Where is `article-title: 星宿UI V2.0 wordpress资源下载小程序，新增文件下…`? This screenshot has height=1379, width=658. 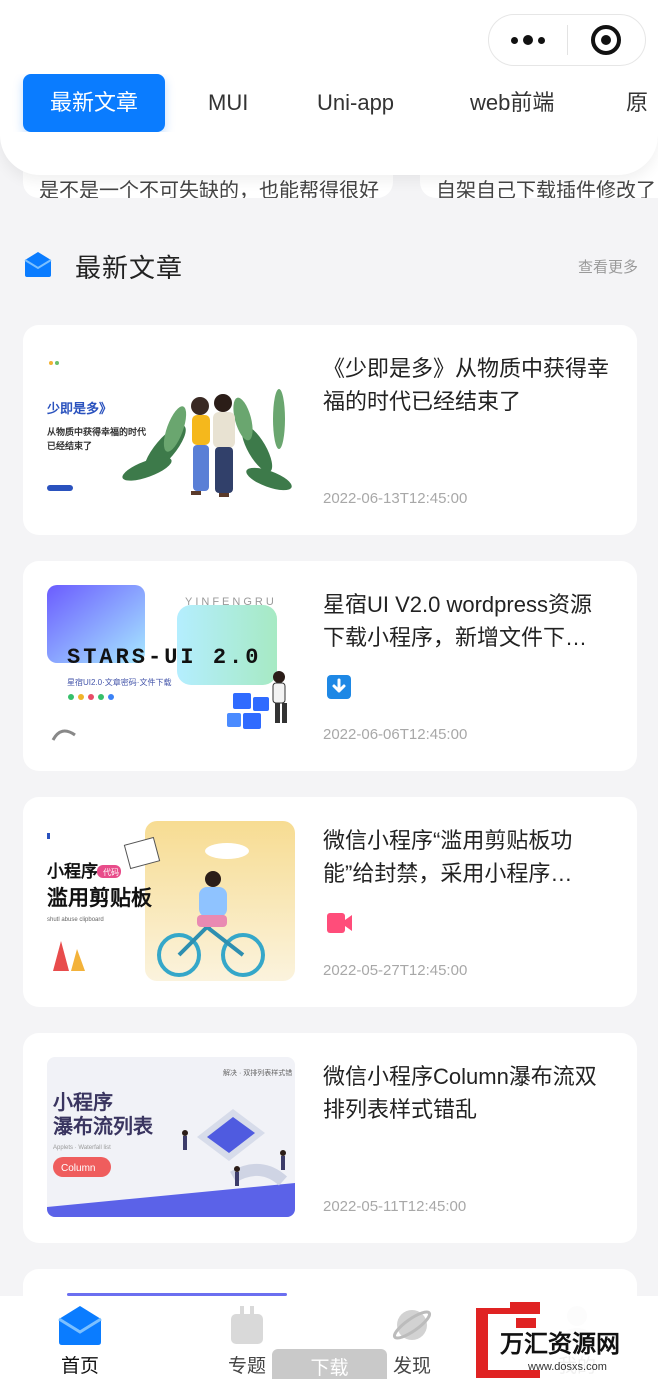 article-title: 星宿UI V2.0 wordpress资源下载小程序，新增文件下… is located at coordinates (468, 621).